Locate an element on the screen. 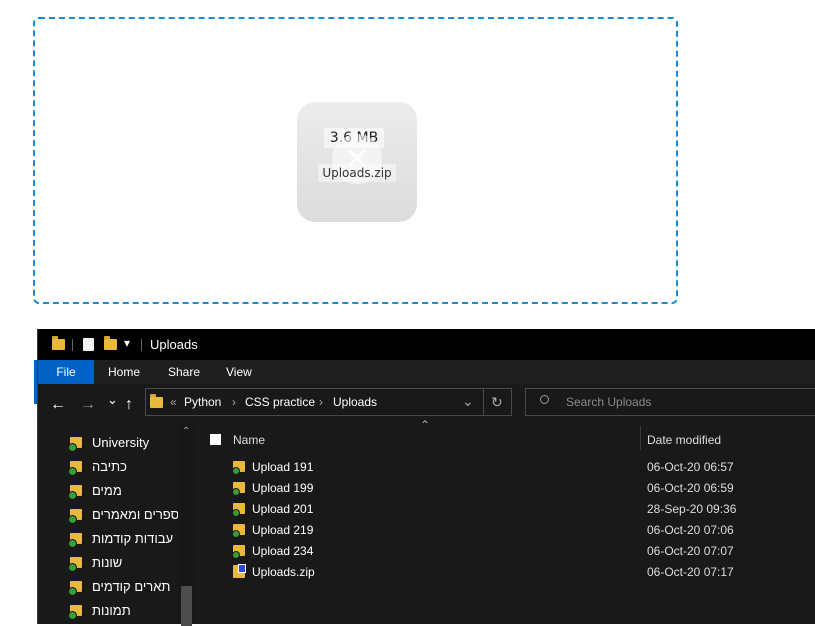  overflow-icon: « is located at coordinates (173, 402).